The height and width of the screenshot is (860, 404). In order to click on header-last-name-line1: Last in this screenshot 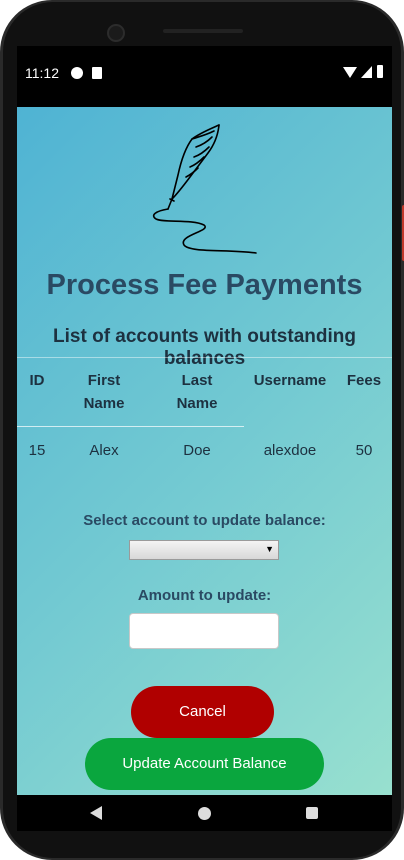, I will do `click(197, 380)`.